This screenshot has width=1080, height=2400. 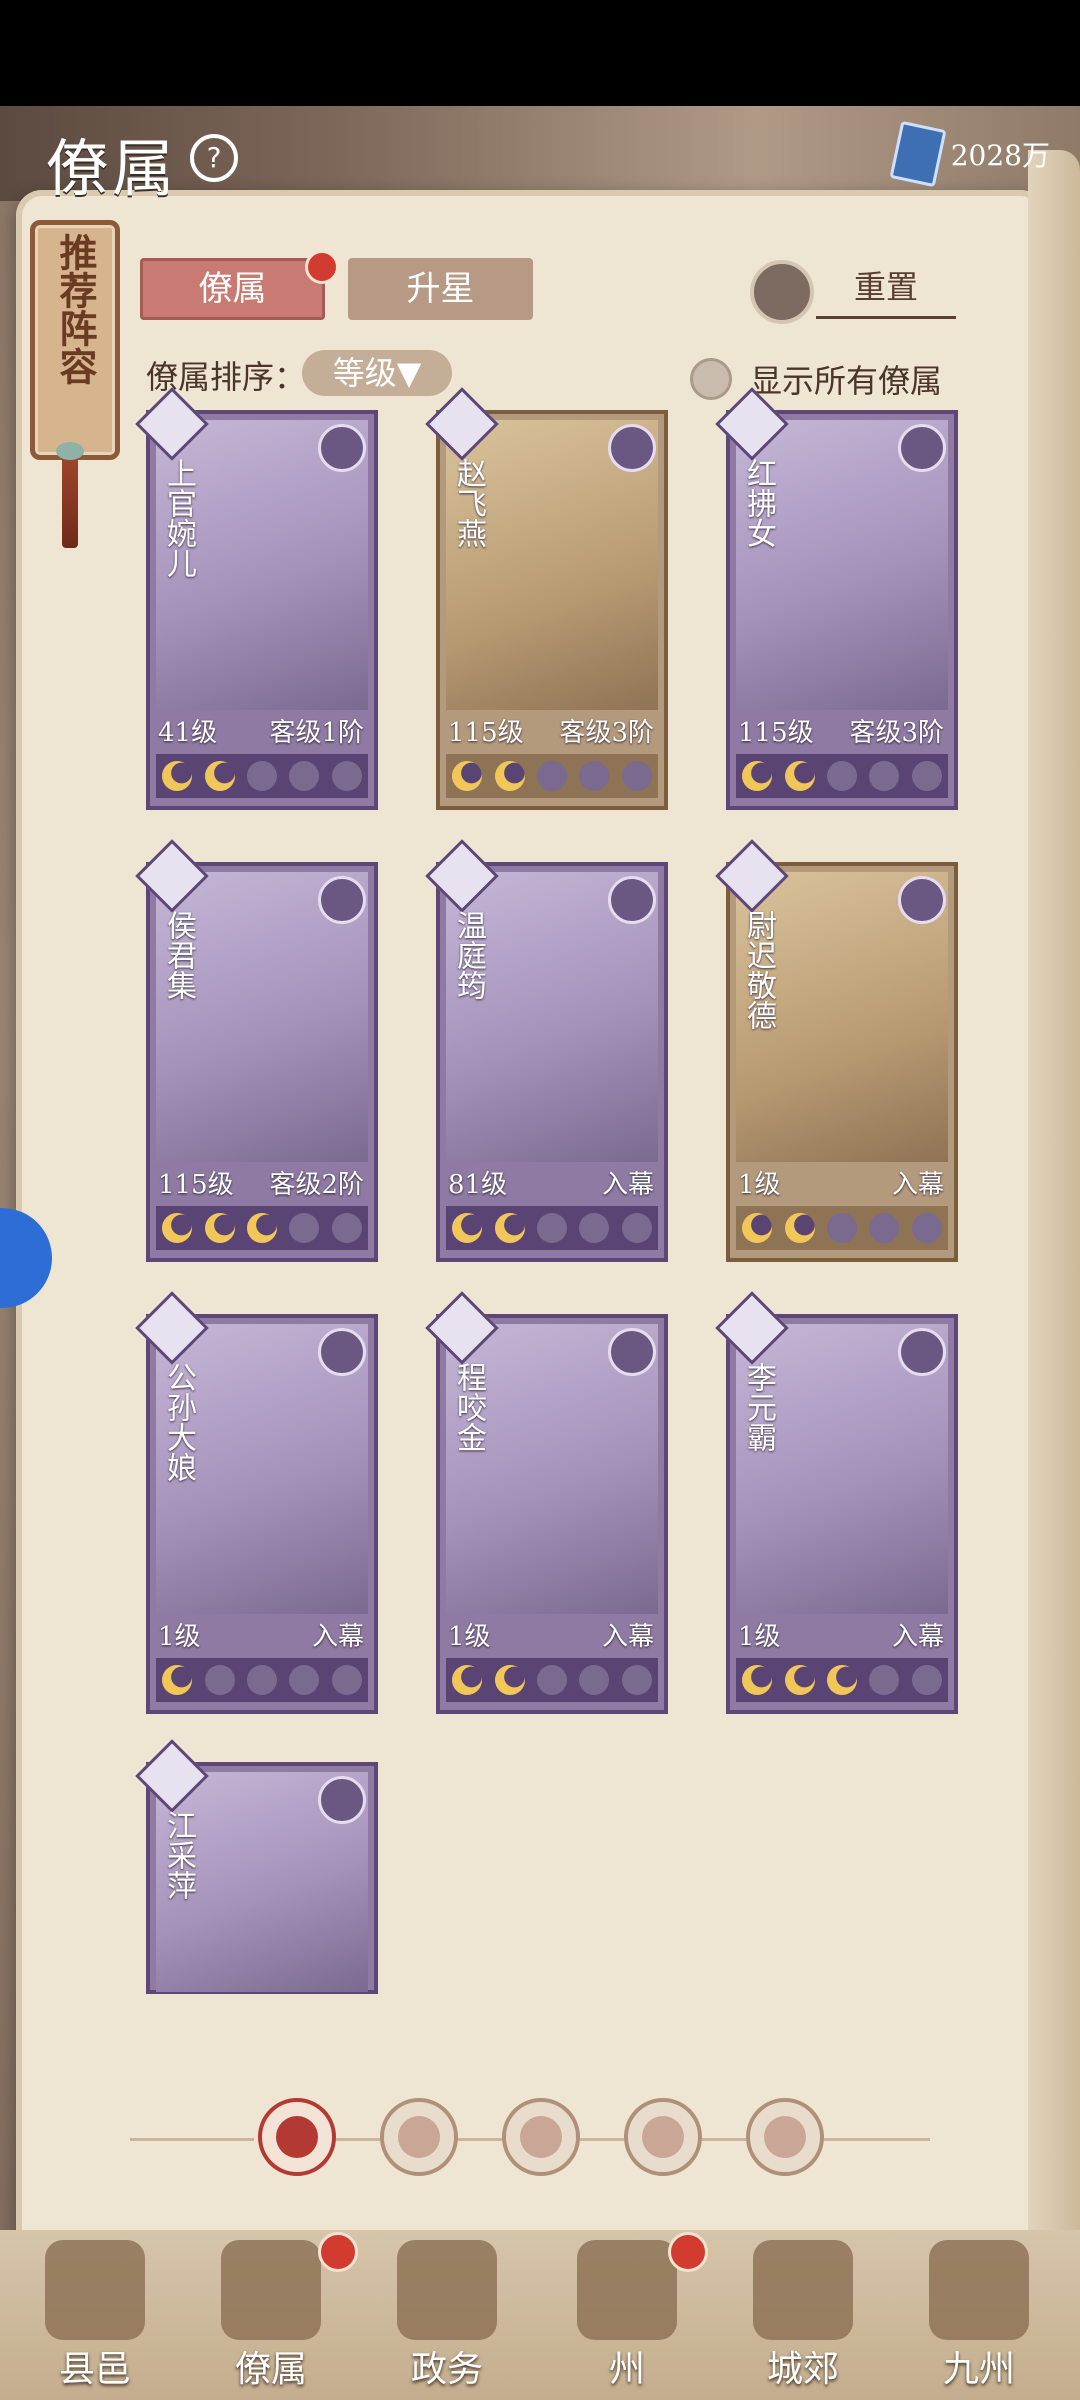 I want to click on reset-icon, so click(x=782, y=292).